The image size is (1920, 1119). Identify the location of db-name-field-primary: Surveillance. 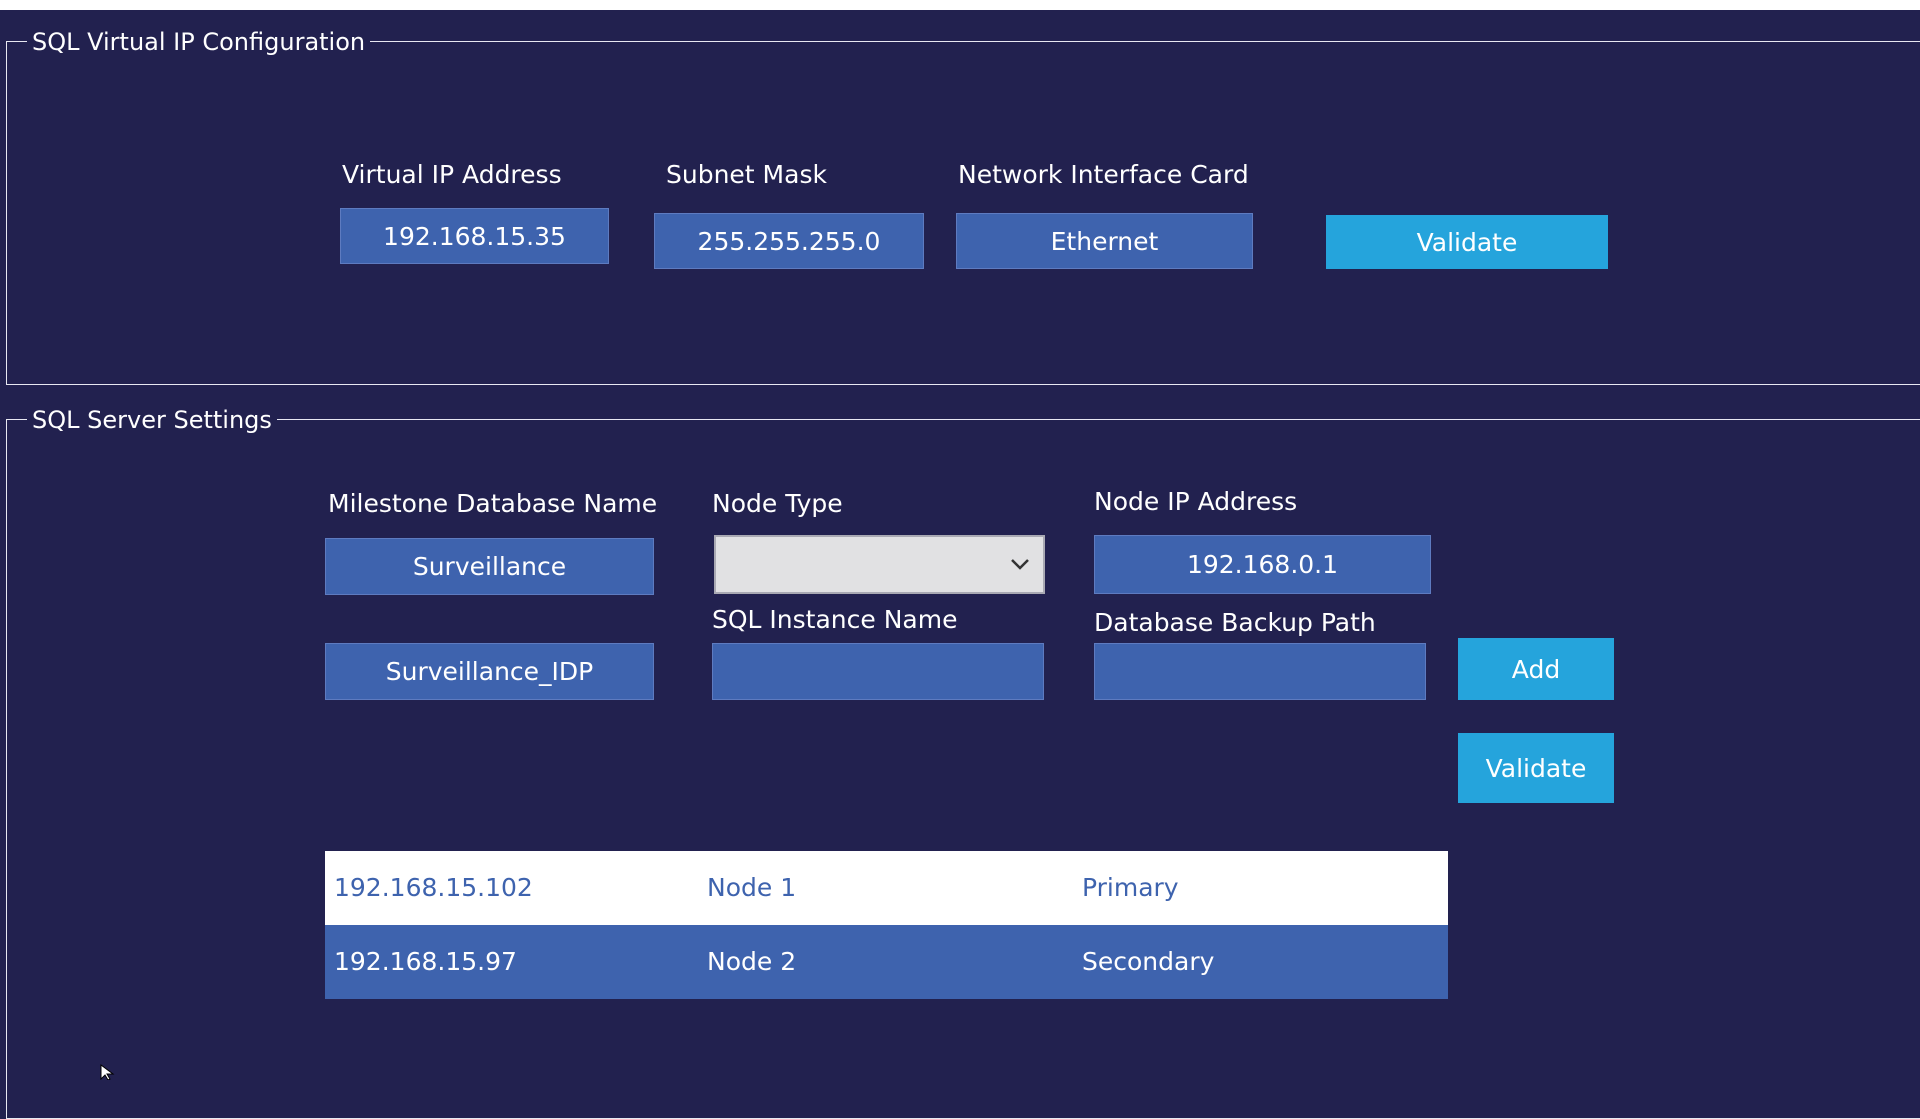
(489, 566).